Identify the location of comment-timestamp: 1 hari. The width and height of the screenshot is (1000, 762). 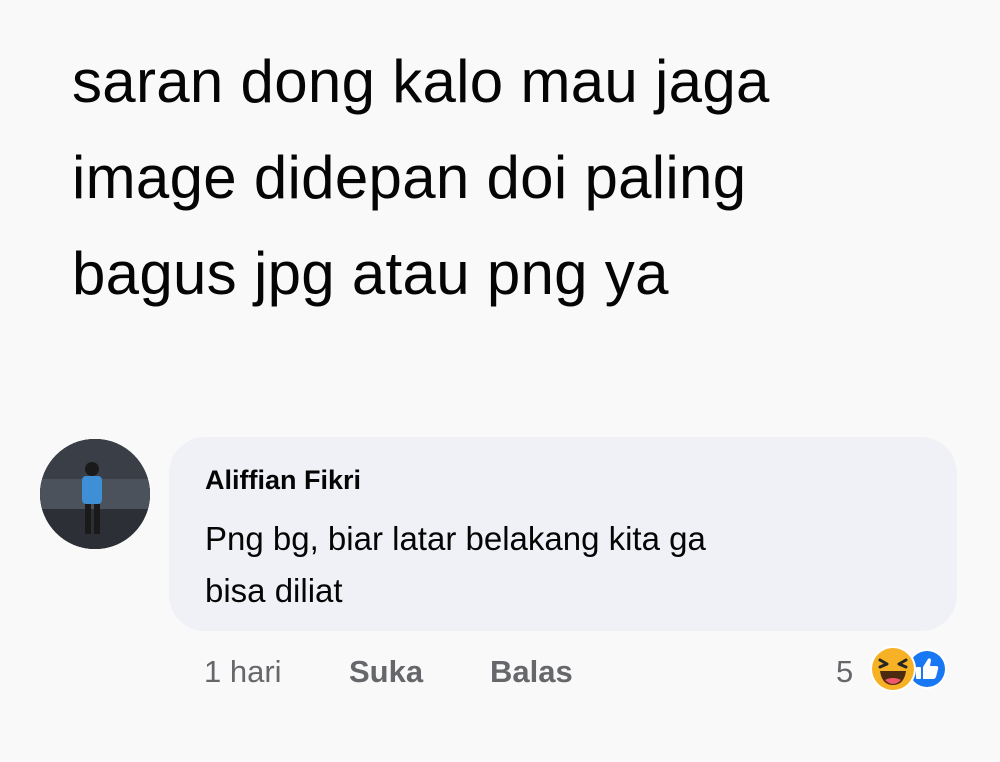
(243, 672).